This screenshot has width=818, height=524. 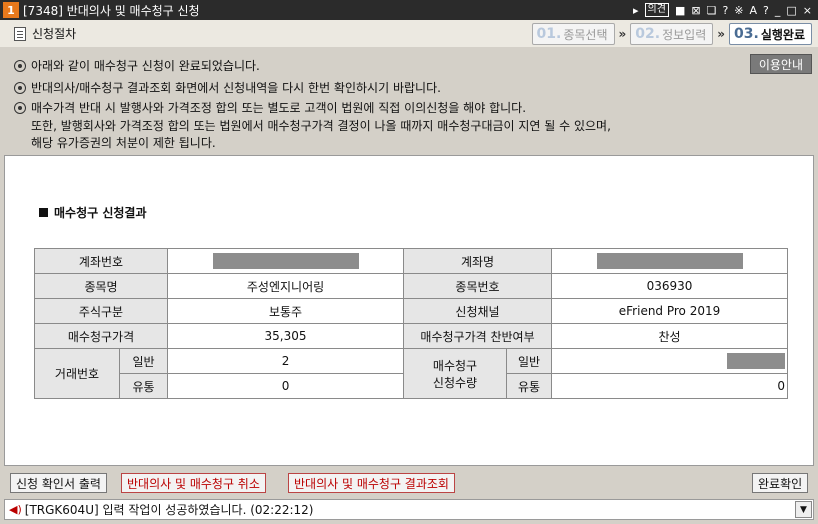 I want to click on account-no-value, so click(x=286, y=261).